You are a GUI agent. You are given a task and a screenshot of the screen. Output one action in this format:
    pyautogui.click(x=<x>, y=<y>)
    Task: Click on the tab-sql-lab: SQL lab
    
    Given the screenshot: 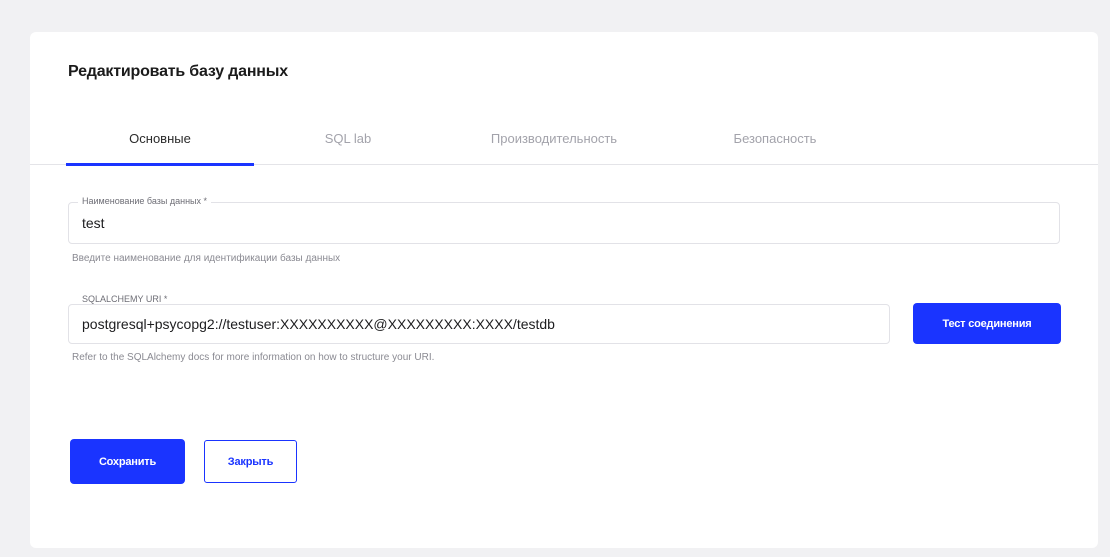 What is the action you would take?
    pyautogui.click(x=348, y=147)
    